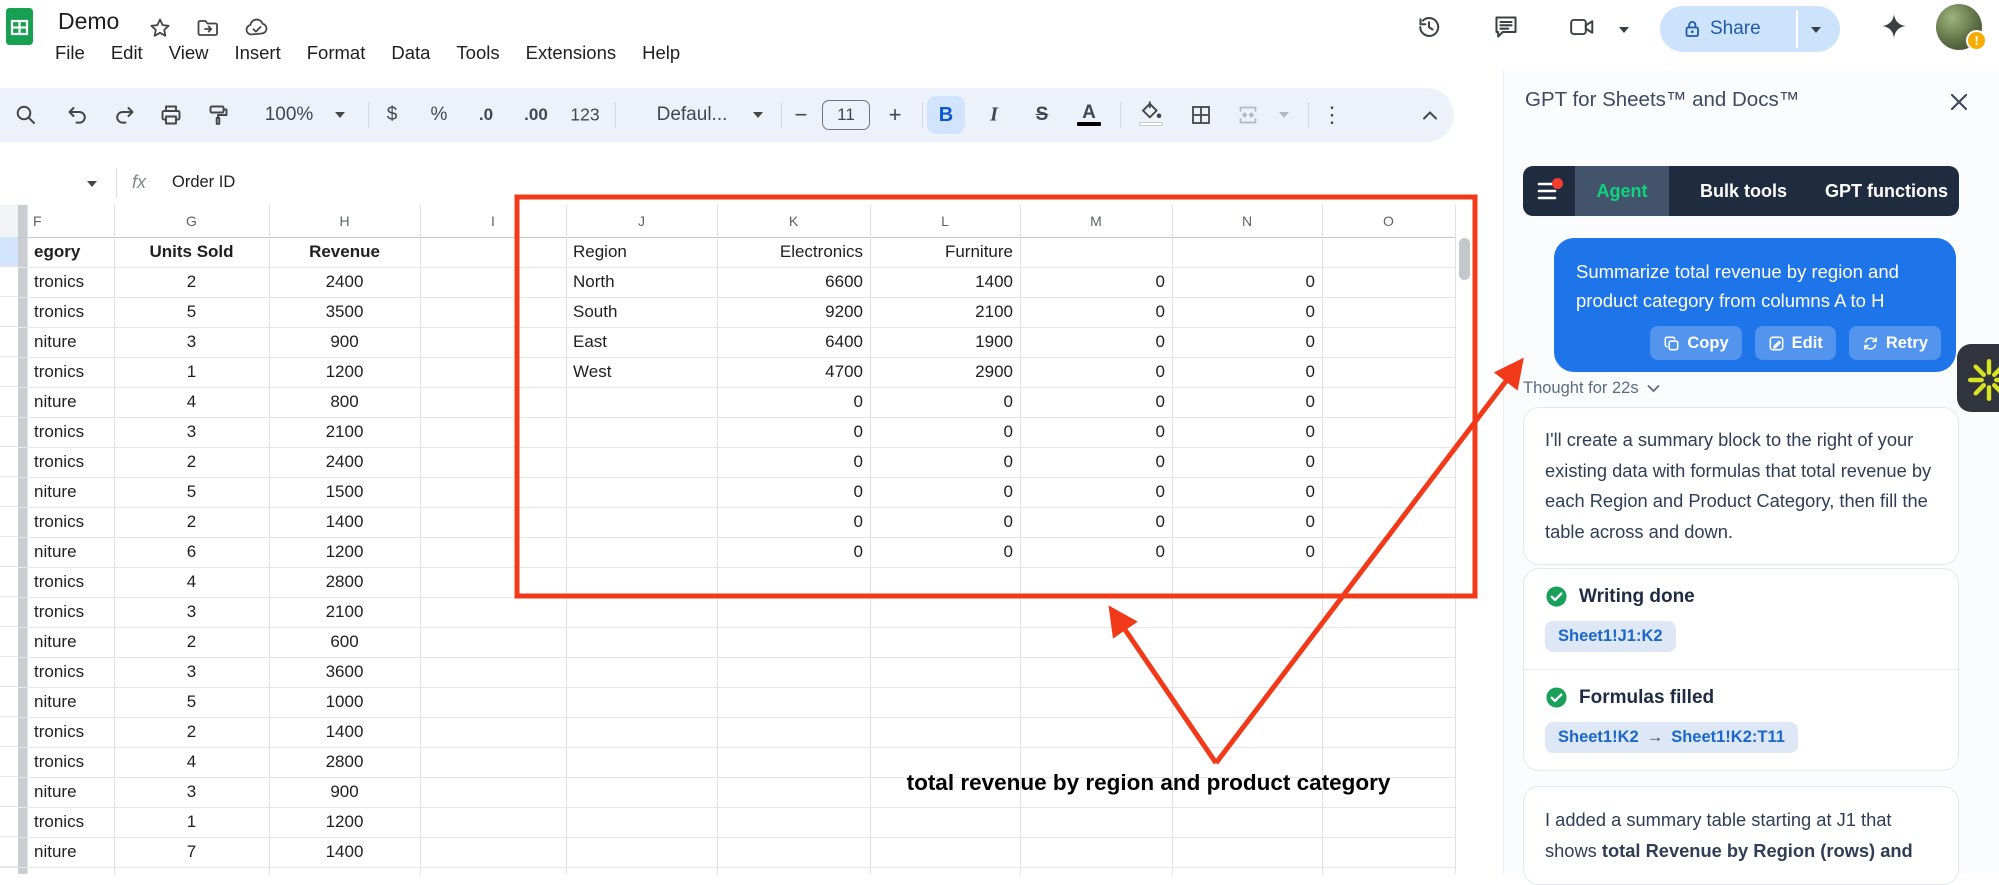  I want to click on version-history-icon, so click(1429, 27).